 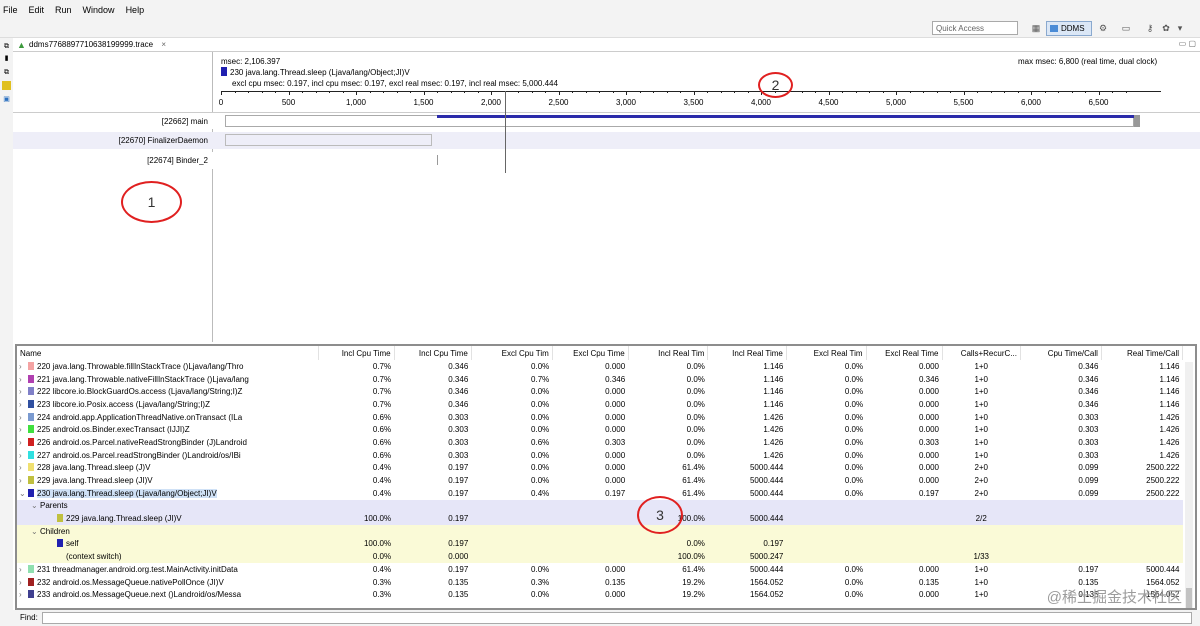 What do you see at coordinates (512, 353) in the screenshot?
I see `column-header: Excl Cpu Tim` at bounding box center [512, 353].